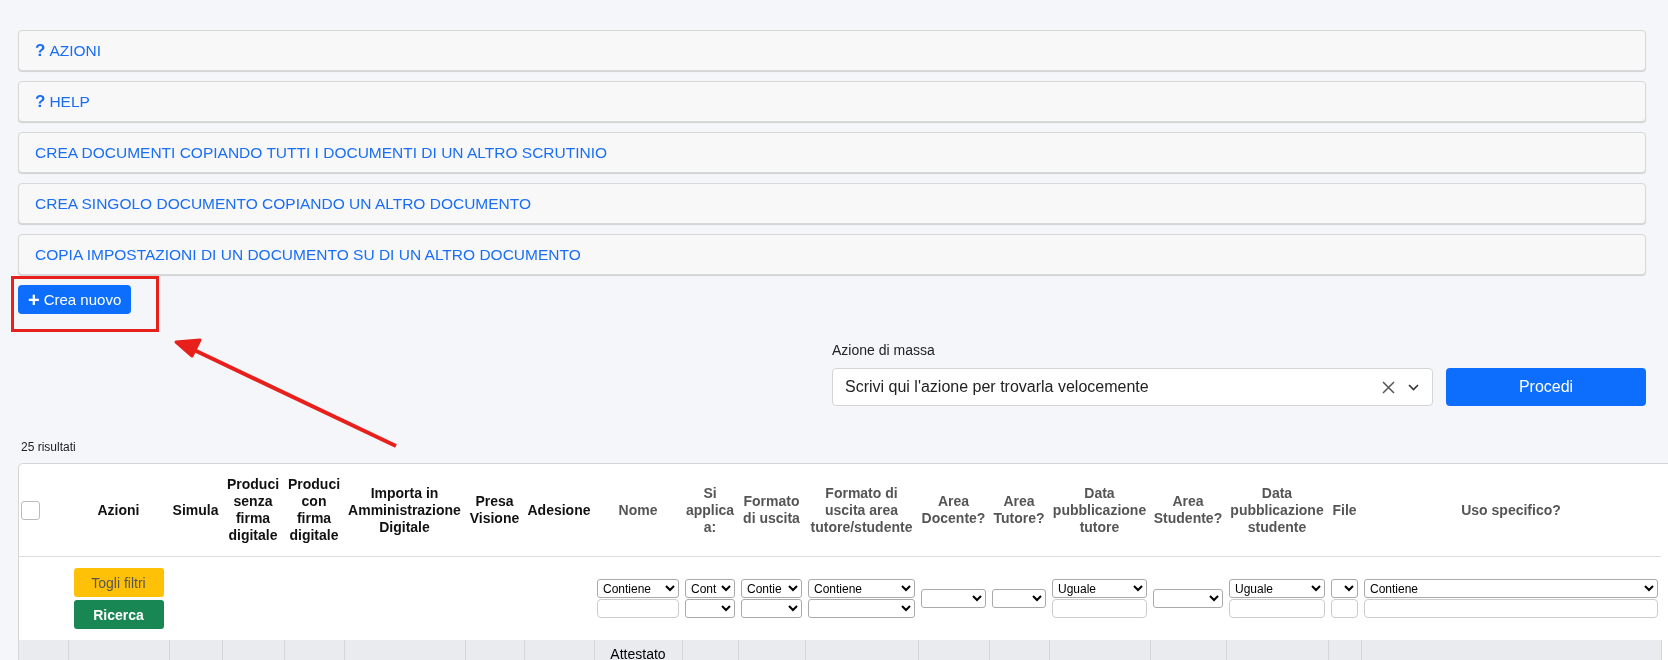 This screenshot has width=1668, height=660. Describe the element at coordinates (1277, 510) in the screenshot. I see `column-header: Data pubblicazione studente` at that location.